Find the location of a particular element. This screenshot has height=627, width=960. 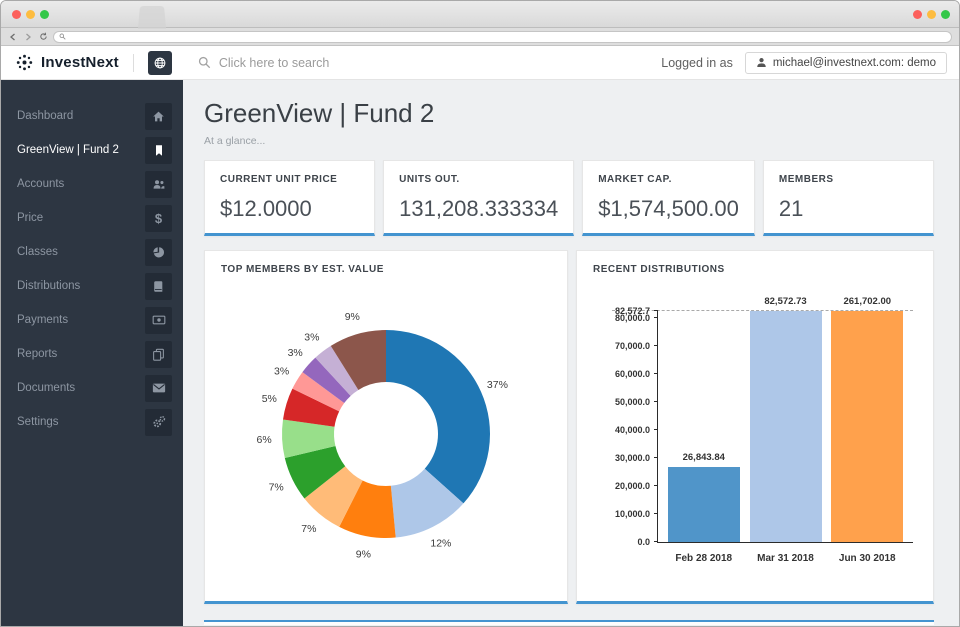

y-axis-tick-label: 82,572.7 is located at coordinates (632, 311).